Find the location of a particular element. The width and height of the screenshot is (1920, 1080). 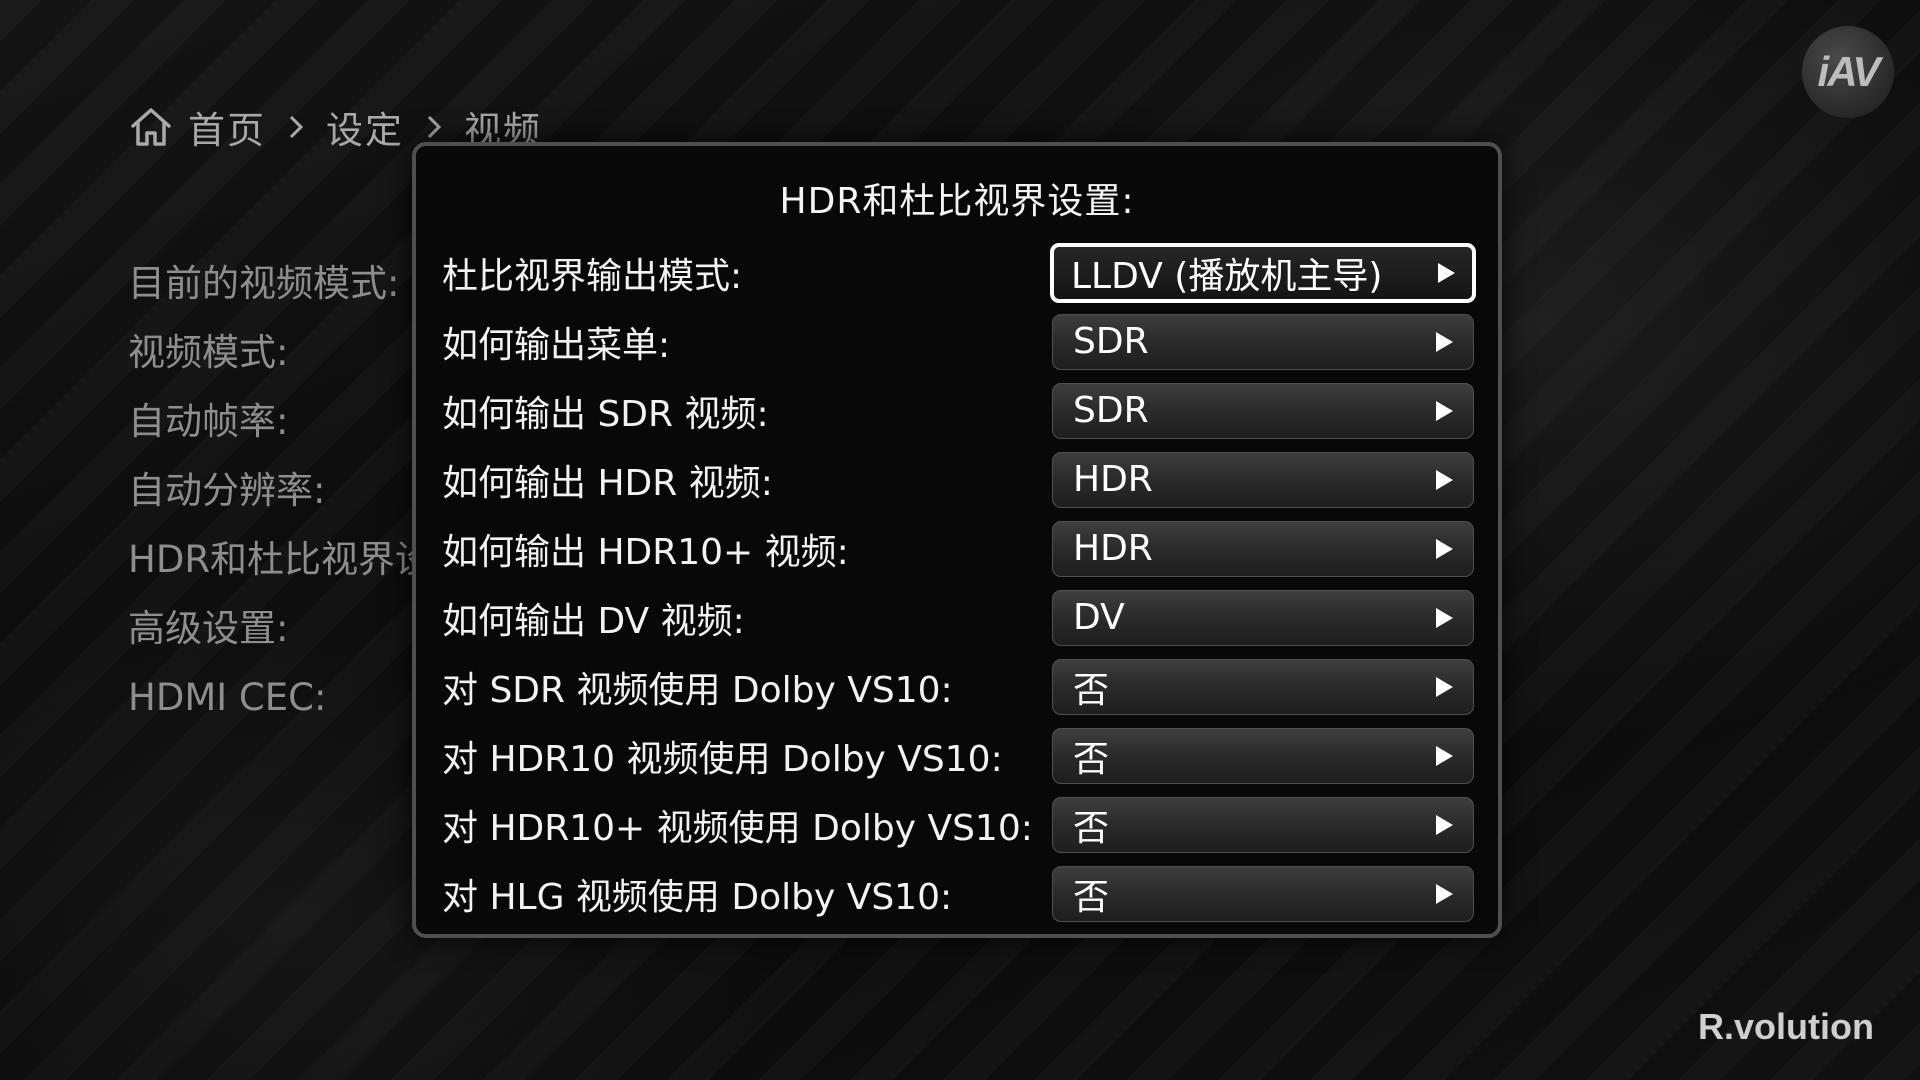

home-icon is located at coordinates (151, 127).